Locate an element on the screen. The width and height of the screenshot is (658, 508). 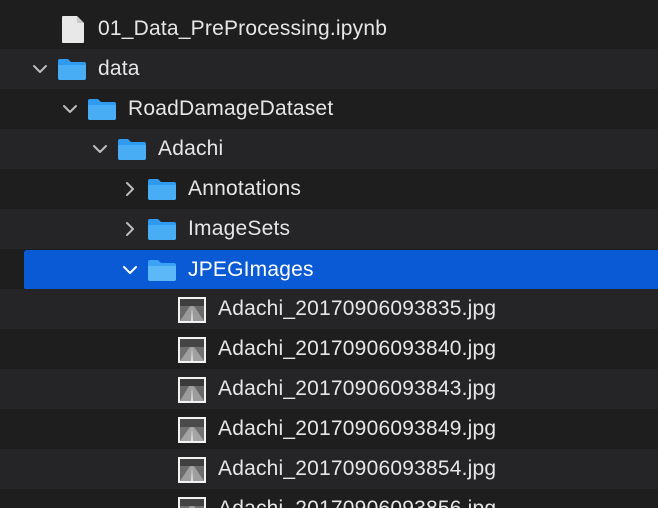
tree-item-label: Adachi_20170906093856.jpg is located at coordinates (357, 503).